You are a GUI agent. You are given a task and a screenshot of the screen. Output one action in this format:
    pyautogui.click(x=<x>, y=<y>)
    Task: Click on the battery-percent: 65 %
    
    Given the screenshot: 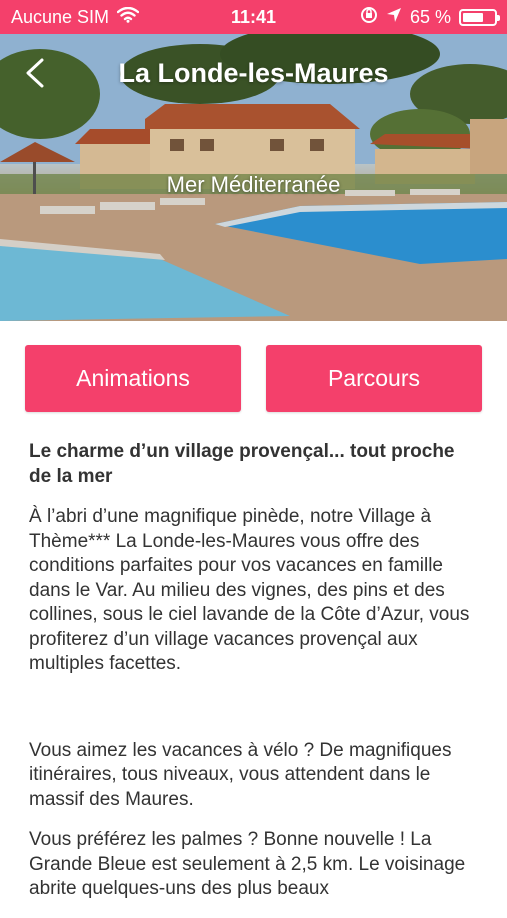 What is the action you would take?
    pyautogui.click(x=430, y=17)
    